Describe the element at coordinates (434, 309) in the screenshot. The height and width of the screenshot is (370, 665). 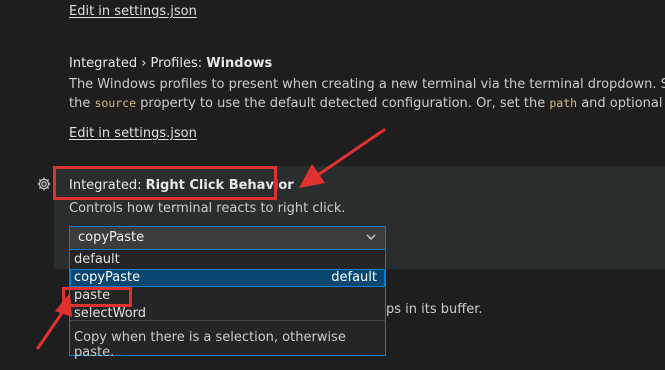
I see `hidden-setting-description-tail: ps in its buffer.` at that location.